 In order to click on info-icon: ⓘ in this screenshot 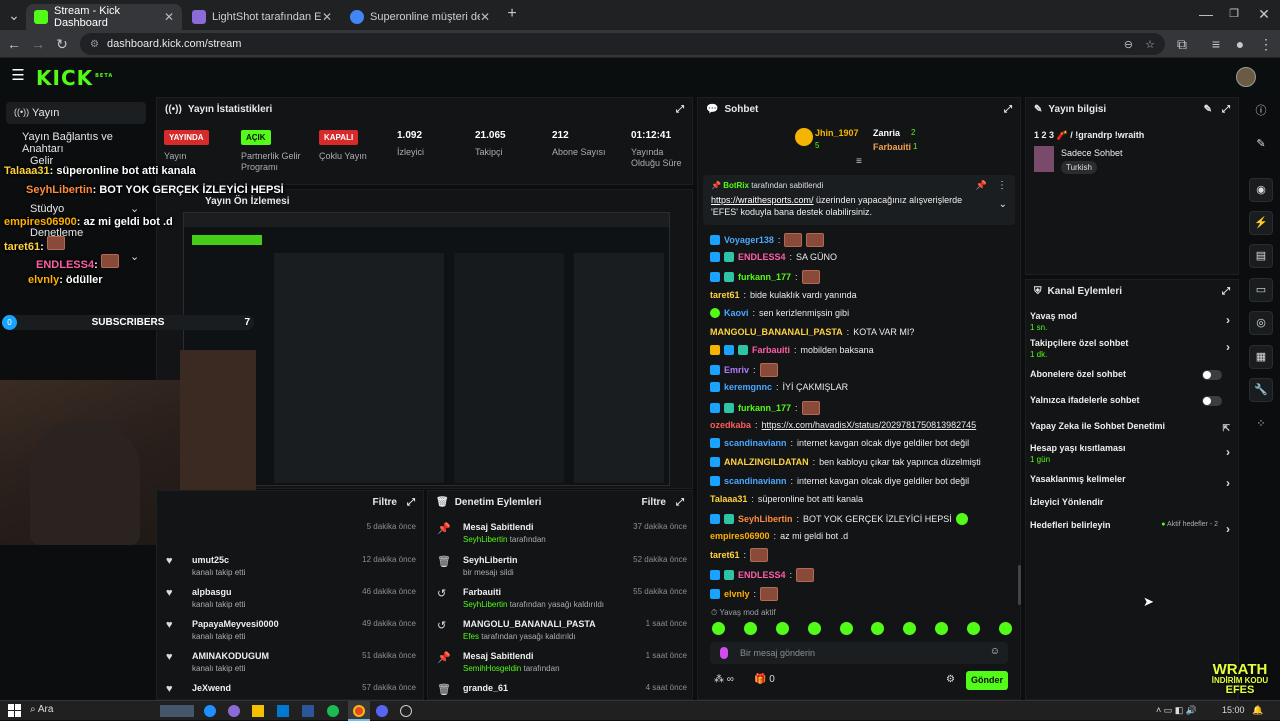, I will do `click(1261, 112)`.